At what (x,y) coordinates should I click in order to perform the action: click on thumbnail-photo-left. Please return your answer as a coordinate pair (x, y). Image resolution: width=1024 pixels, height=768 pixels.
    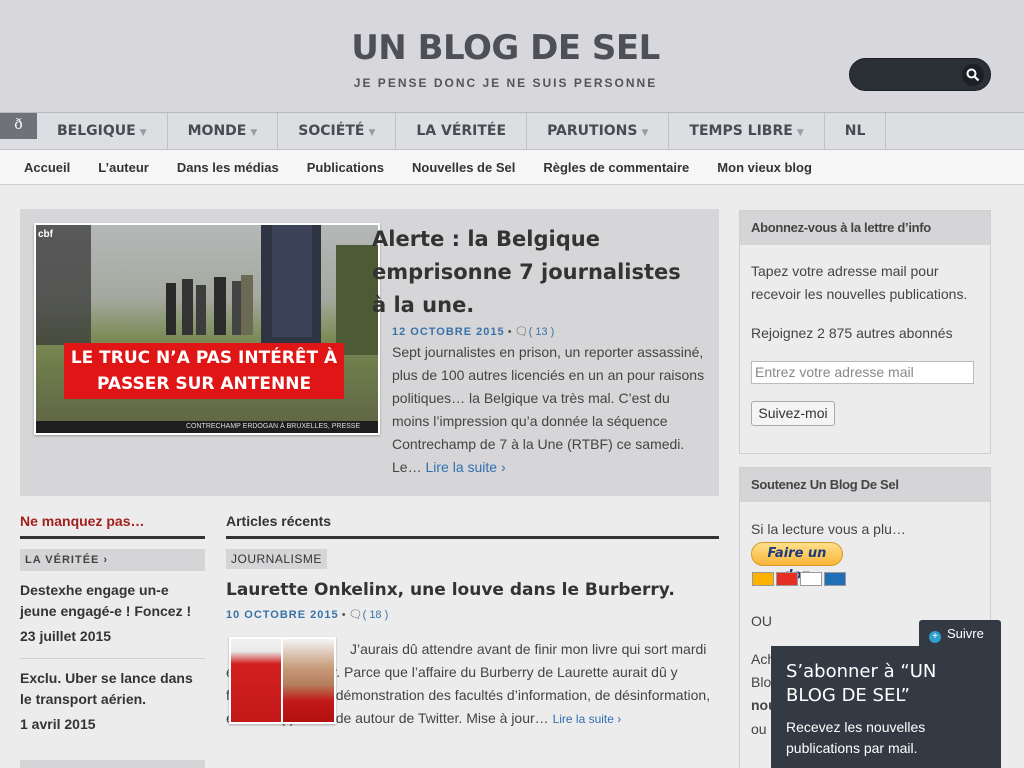
    Looking at the image, I should click on (256, 680).